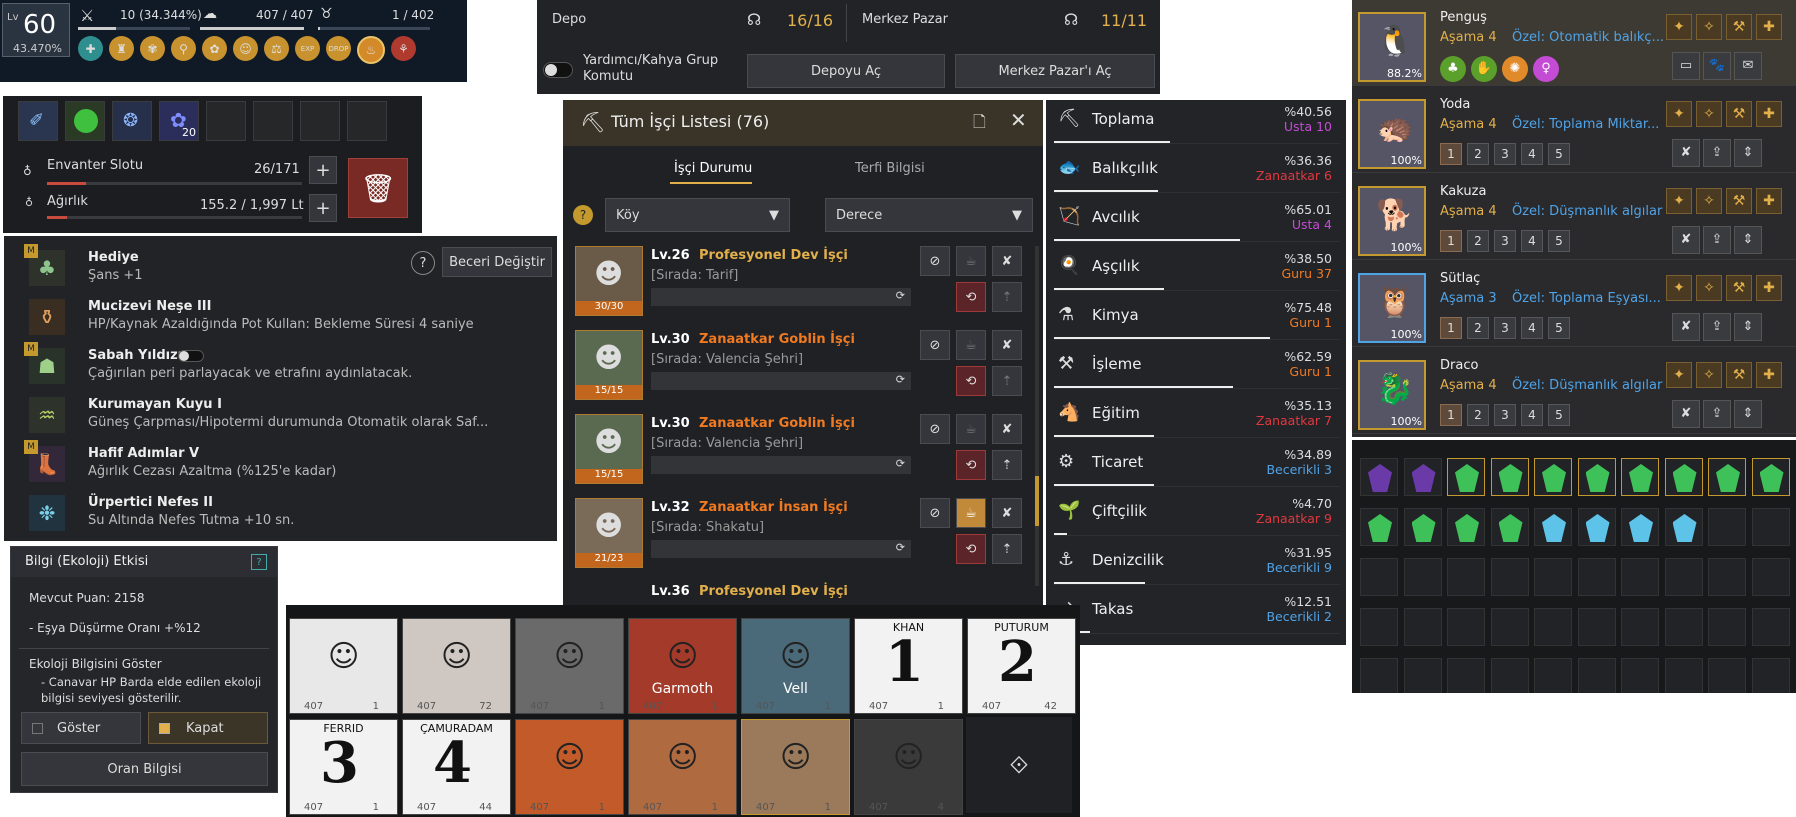 This screenshot has height=817, width=1796. I want to click on buff-icon: ✾, so click(152, 48).